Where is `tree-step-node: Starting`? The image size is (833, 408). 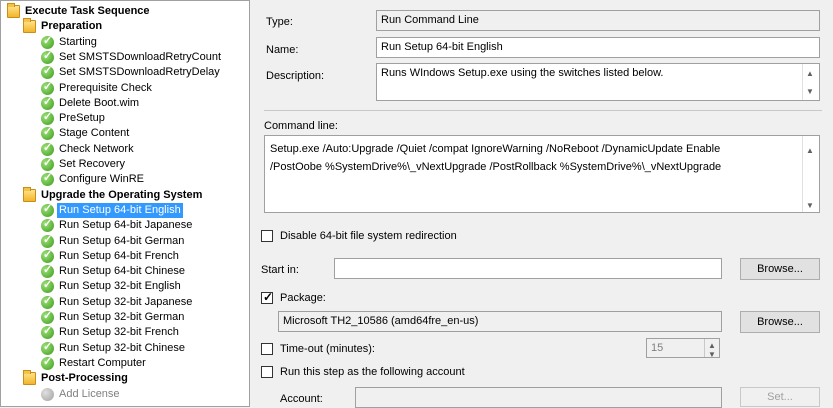
tree-step-node: Starting is located at coordinates (70, 42).